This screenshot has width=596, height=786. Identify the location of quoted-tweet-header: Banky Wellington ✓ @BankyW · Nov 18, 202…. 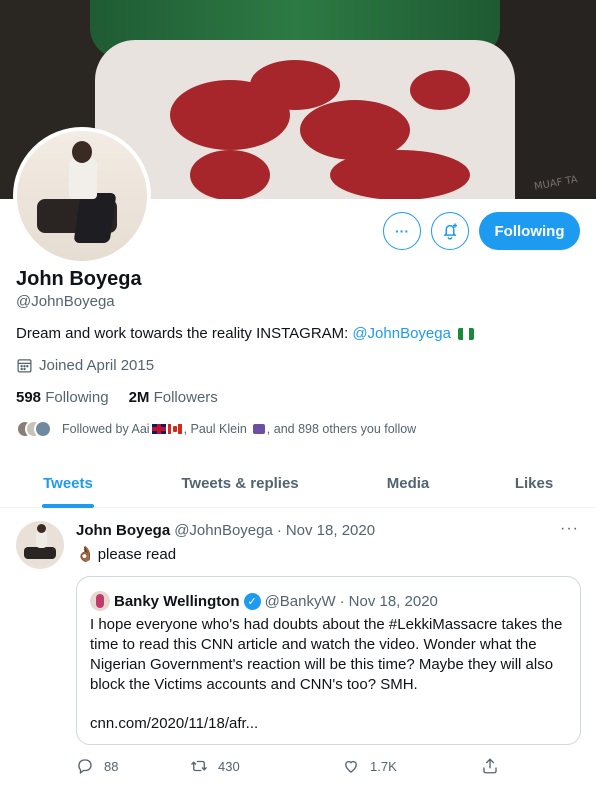
(264, 601).